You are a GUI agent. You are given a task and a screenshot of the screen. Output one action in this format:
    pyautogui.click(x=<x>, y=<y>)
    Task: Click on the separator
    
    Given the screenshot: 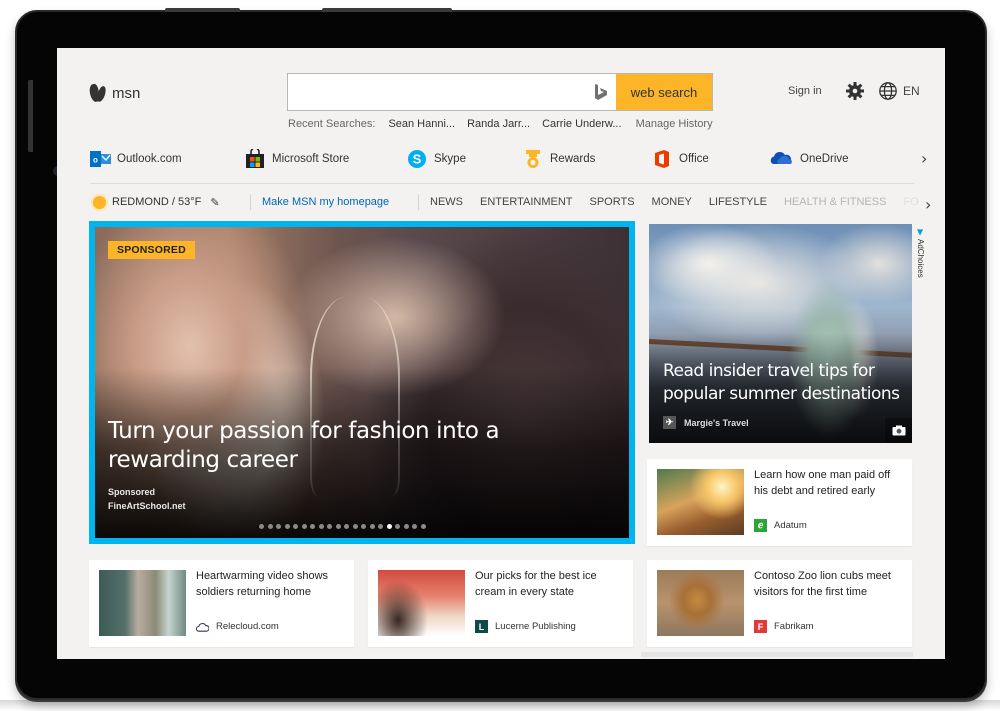 What is the action you would take?
    pyautogui.click(x=418, y=202)
    